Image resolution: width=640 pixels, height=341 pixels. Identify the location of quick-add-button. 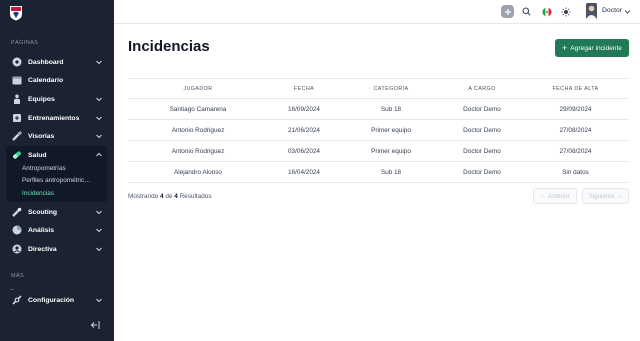
(507, 11).